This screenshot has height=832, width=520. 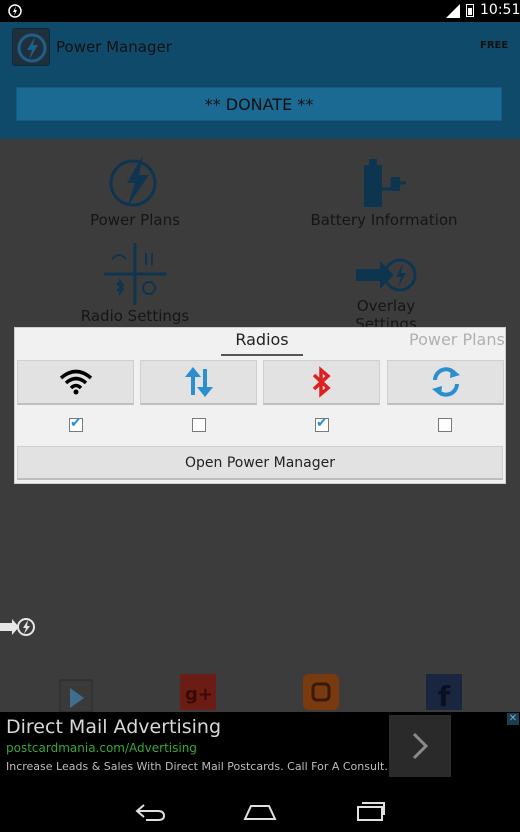 I want to click on ad-url: postcardmania.com/Advertising, so click(x=101, y=748).